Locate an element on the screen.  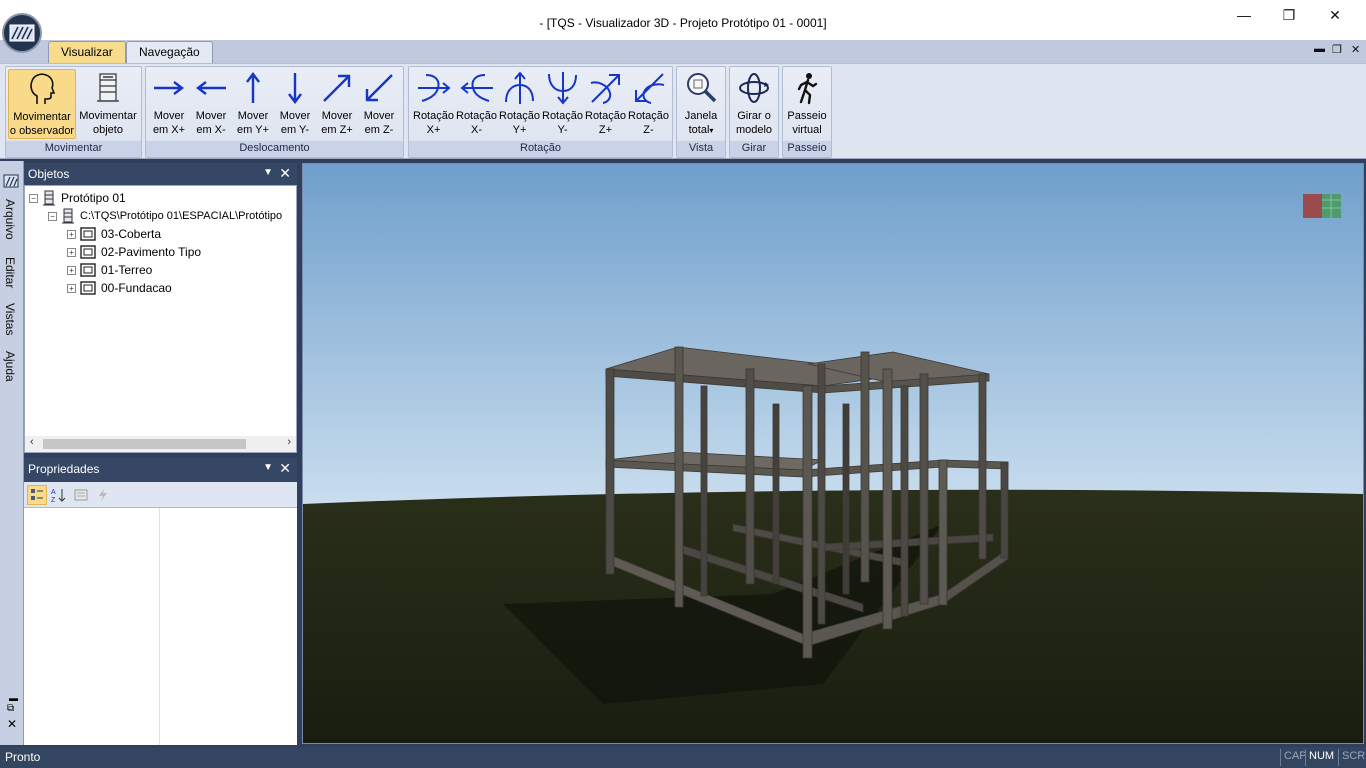
mover-y-neg-button: Mover em Y- is located at coordinates (295, 104).